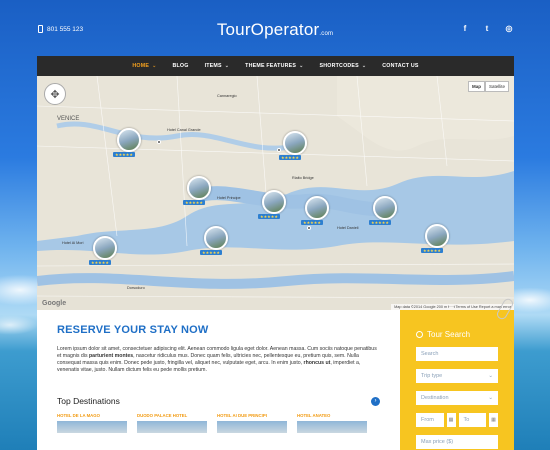 The width and height of the screenshot is (550, 450). What do you see at coordinates (55, 94) in the screenshot?
I see `map-pan-control: ✥` at bounding box center [55, 94].